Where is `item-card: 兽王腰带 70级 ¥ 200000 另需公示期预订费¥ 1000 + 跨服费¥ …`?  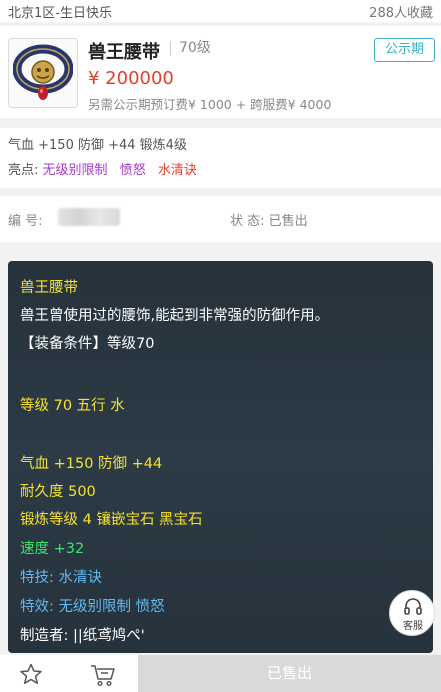 item-card: 兽王腰带 70级 ¥ 200000 另需公示期预订费¥ 1000 + 跨服费¥ … is located at coordinates (220, 72).